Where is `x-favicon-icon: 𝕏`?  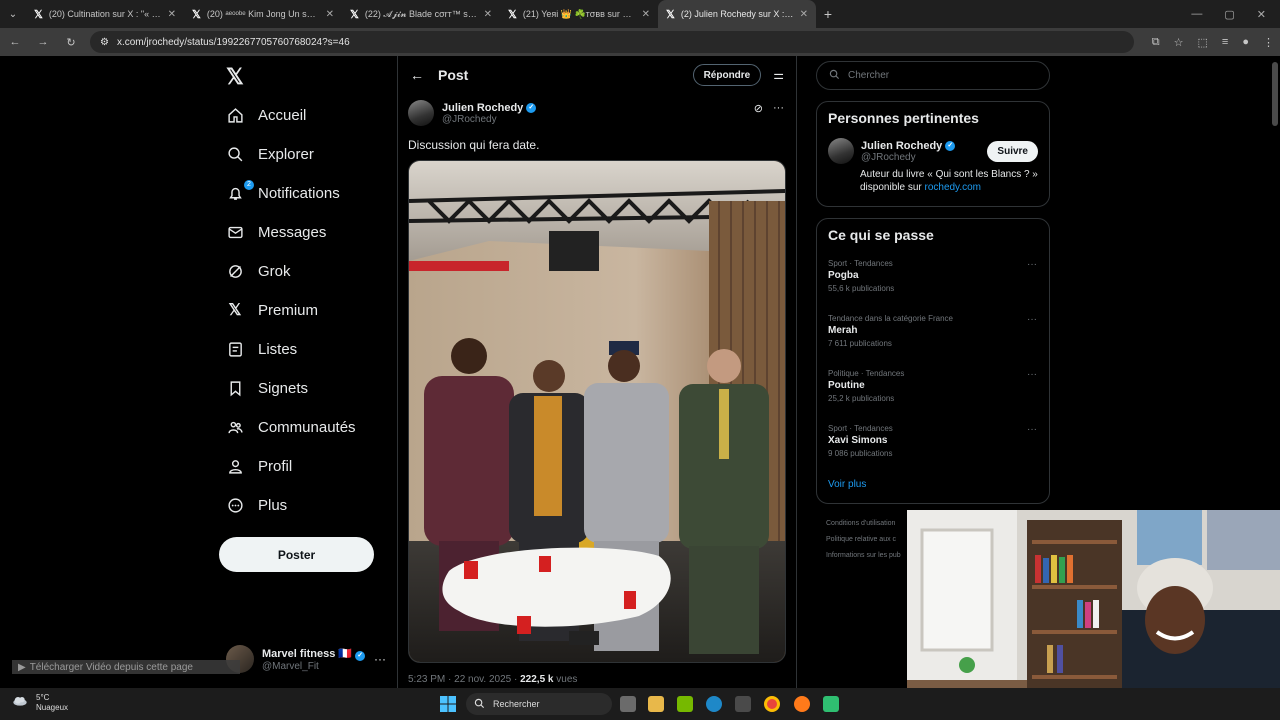
x-favicon-icon: 𝕏 is located at coordinates (354, 14).